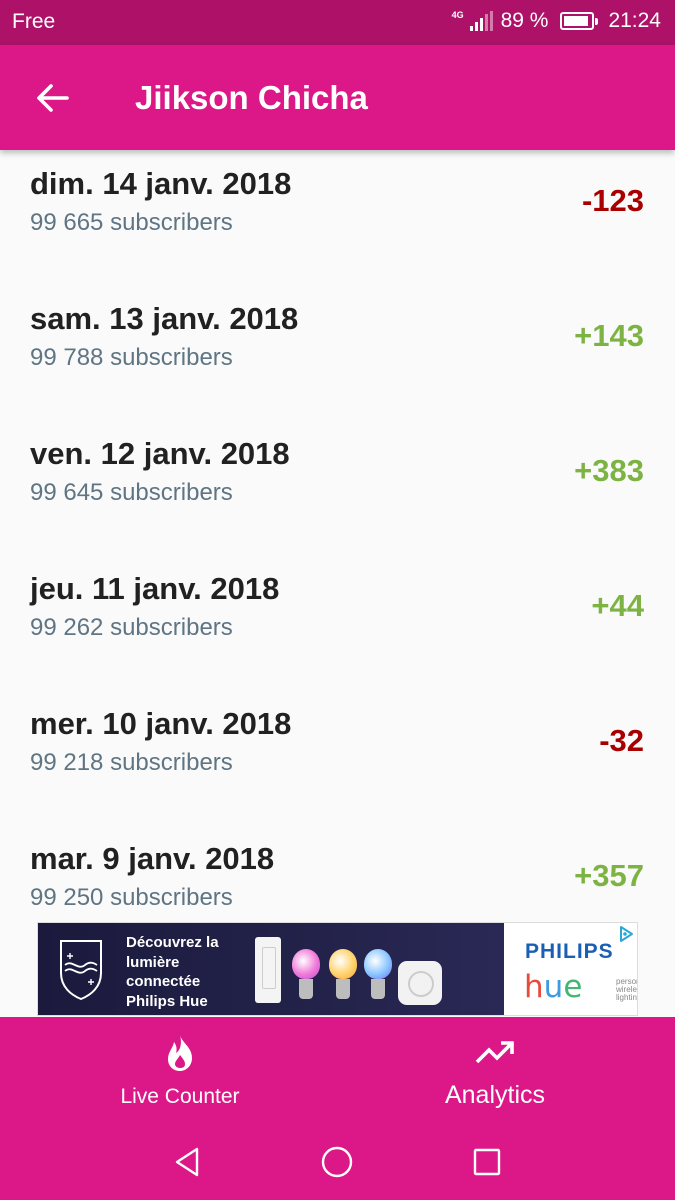  I want to click on ad-choices-icon, so click(626, 934).